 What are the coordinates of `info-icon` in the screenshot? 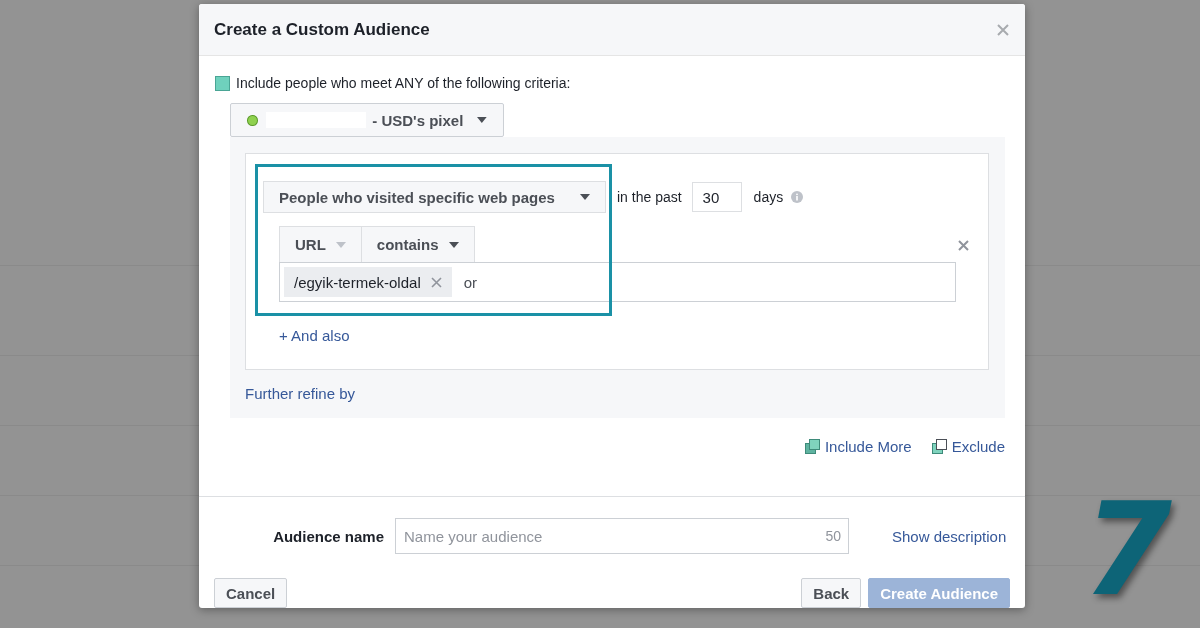 It's located at (797, 197).